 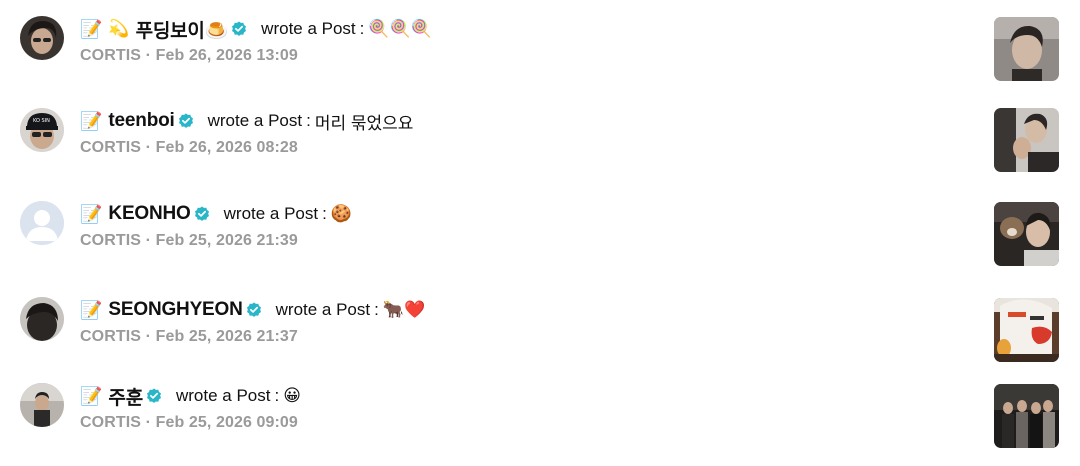 What do you see at coordinates (141, 121) in the screenshot?
I see `username: teenboi` at bounding box center [141, 121].